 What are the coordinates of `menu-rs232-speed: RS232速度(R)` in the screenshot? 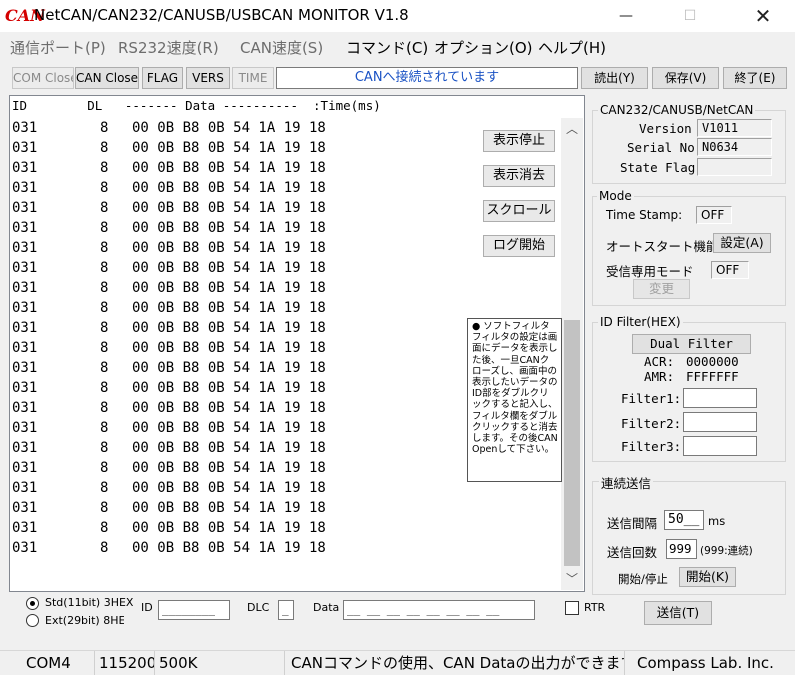 It's located at (168, 48).